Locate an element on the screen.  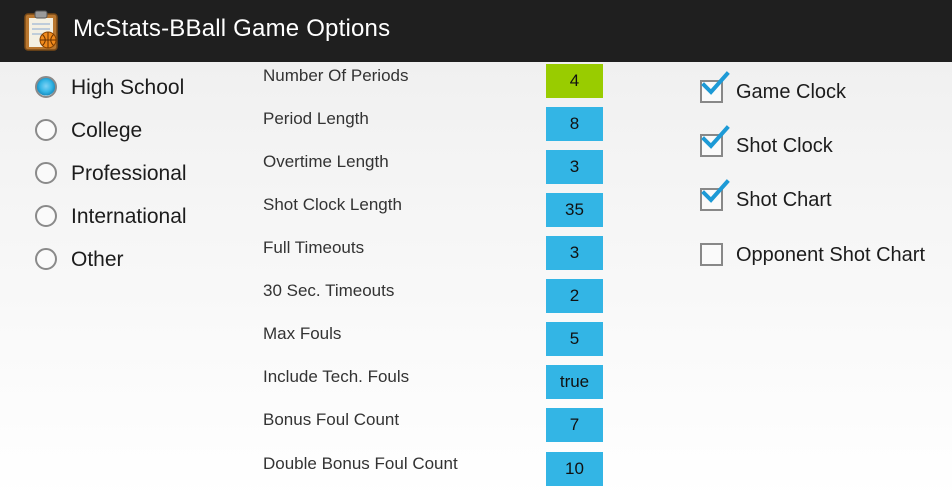
setting-full-timeouts: Full Timeouts 3 is located at coordinates (433, 252).